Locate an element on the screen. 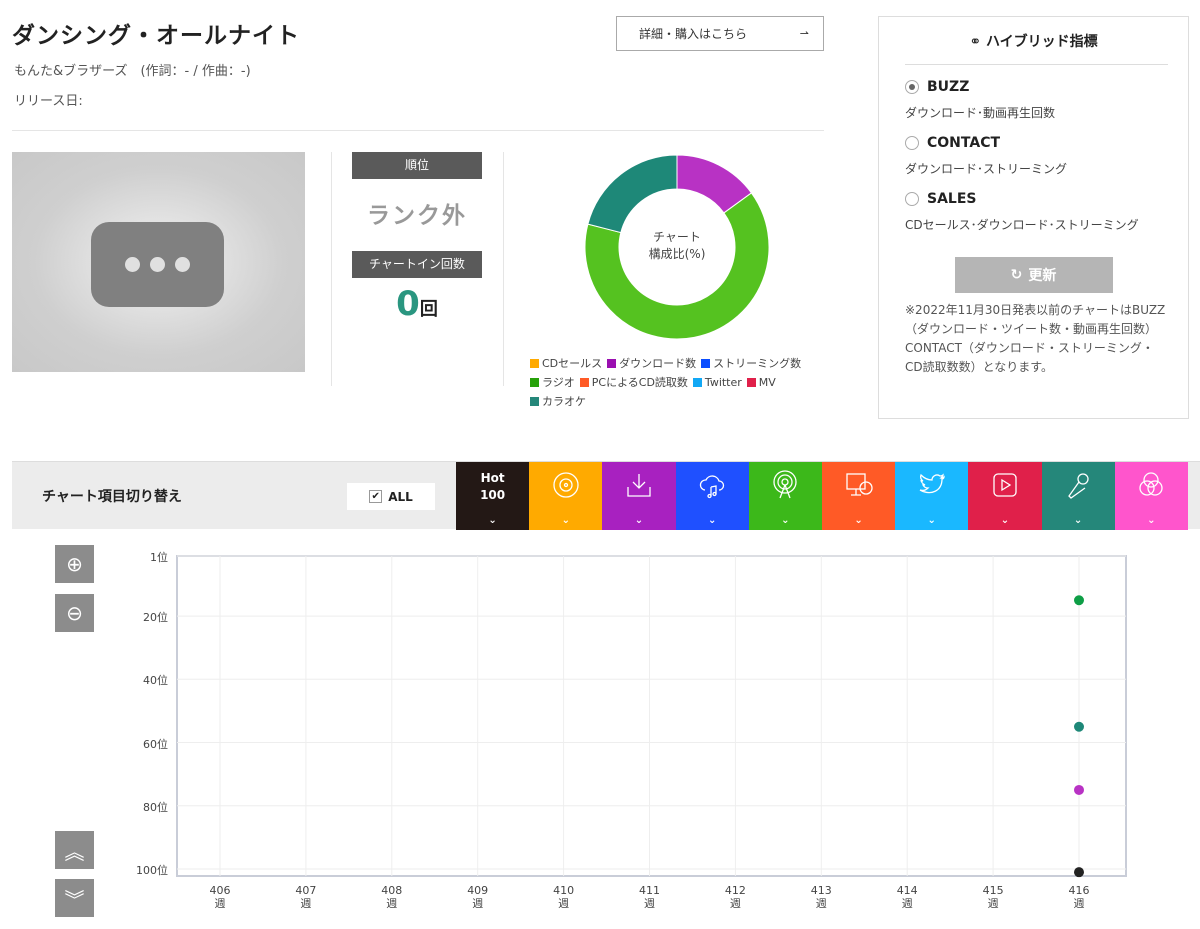  x-tick-value: 416 is located at coordinates (1079, 890).